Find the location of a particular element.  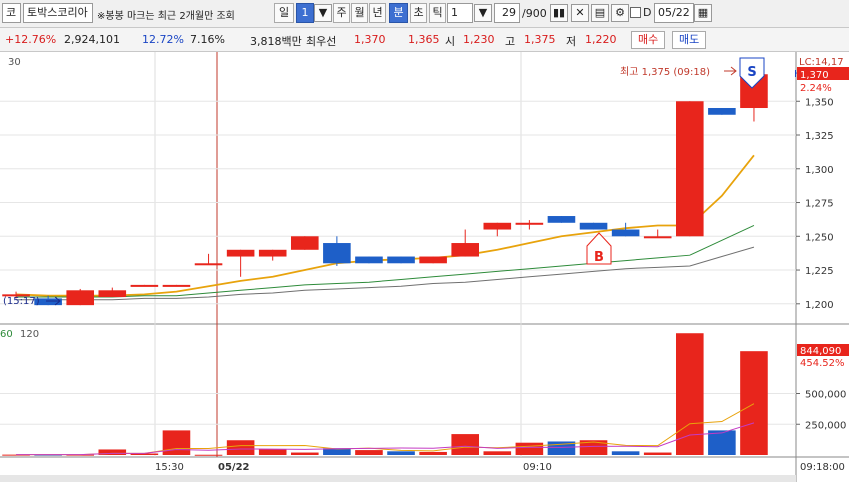

time-tag: 09:18:00 is located at coordinates (822, 467).